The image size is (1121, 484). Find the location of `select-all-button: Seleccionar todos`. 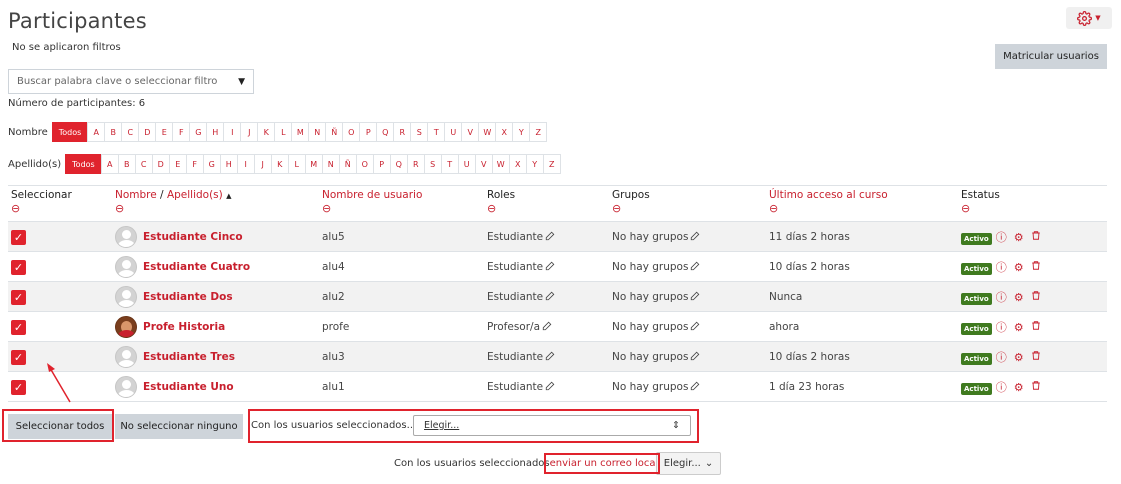

select-all-button: Seleccionar todos is located at coordinates (60, 426).